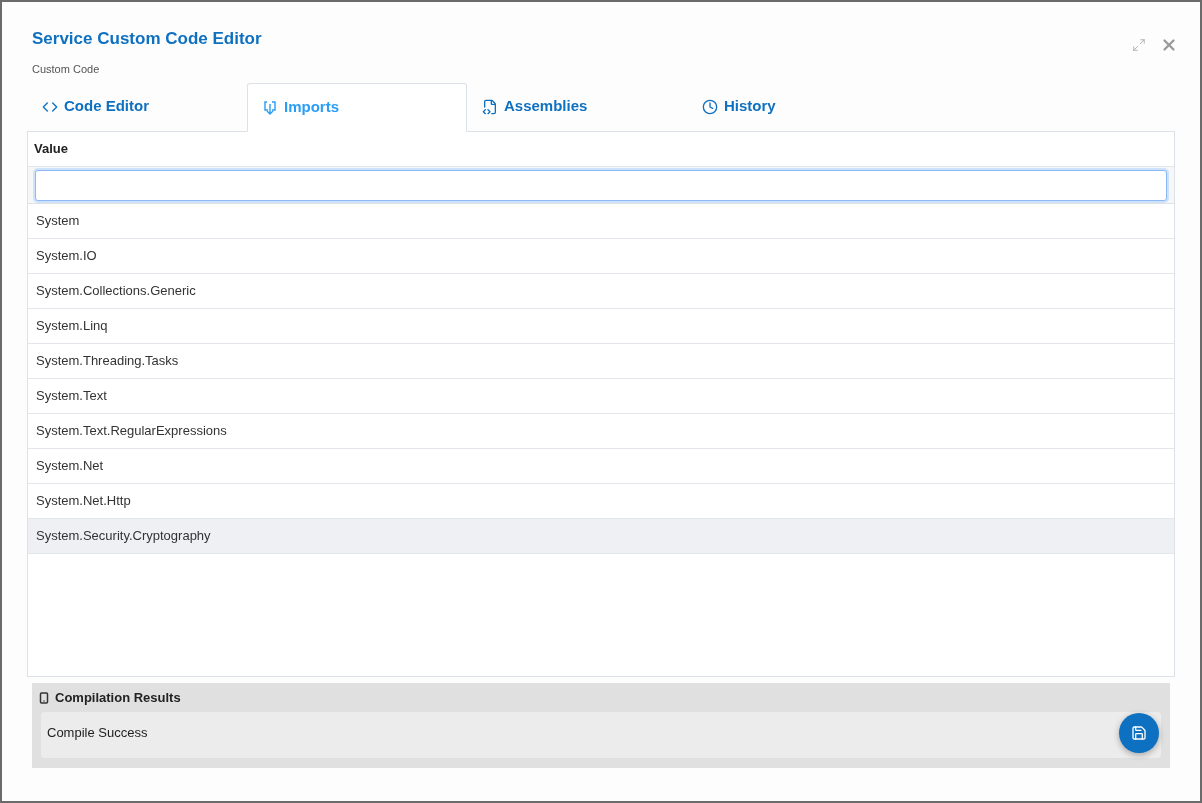 This screenshot has width=1202, height=803. What do you see at coordinates (44, 697) in the screenshot?
I see `device-icon` at bounding box center [44, 697].